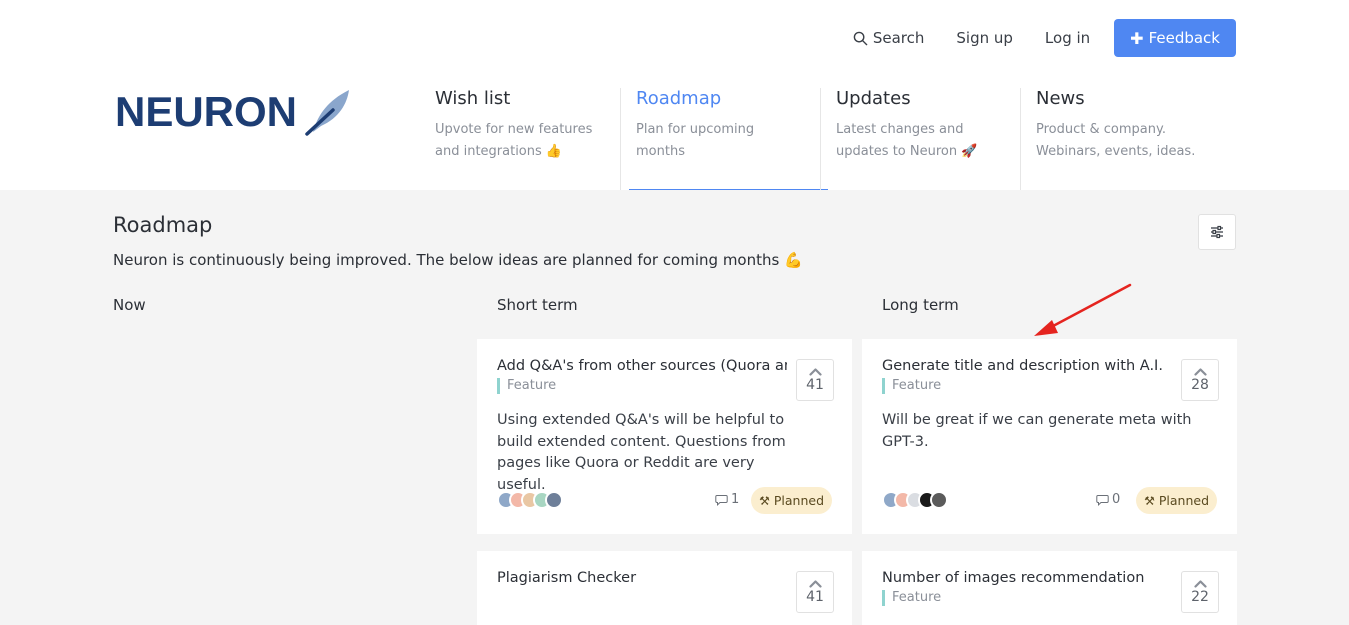 The image size is (1349, 625). What do you see at coordinates (735, 499) in the screenshot?
I see `comment-count-value: 1` at bounding box center [735, 499].